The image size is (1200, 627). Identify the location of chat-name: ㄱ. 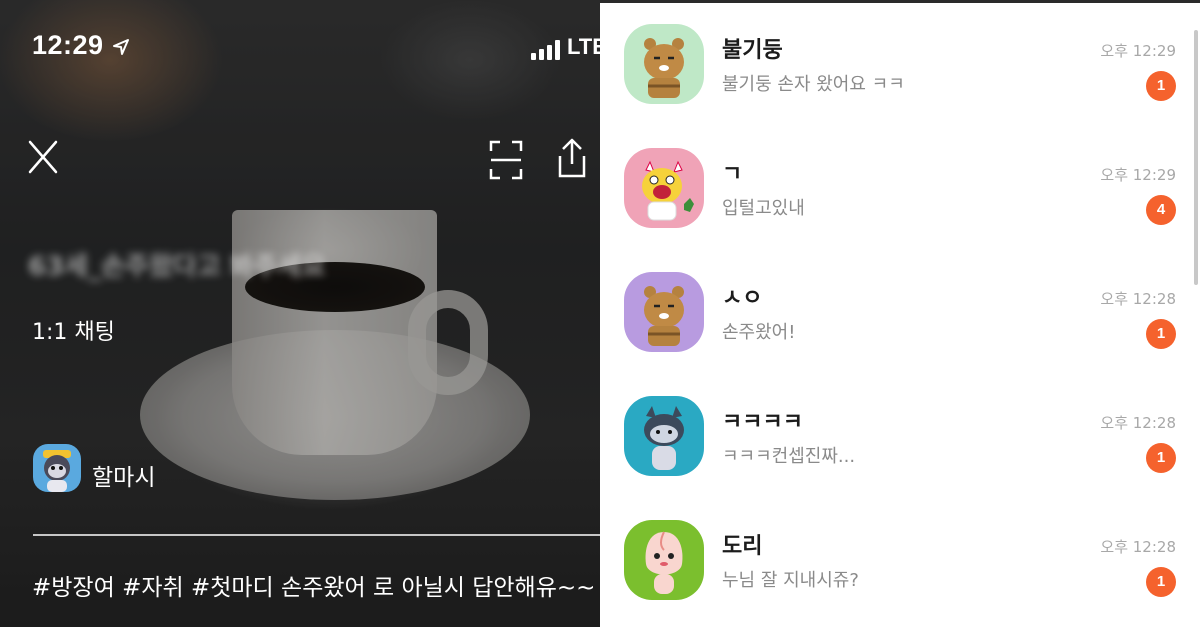
(732, 174).